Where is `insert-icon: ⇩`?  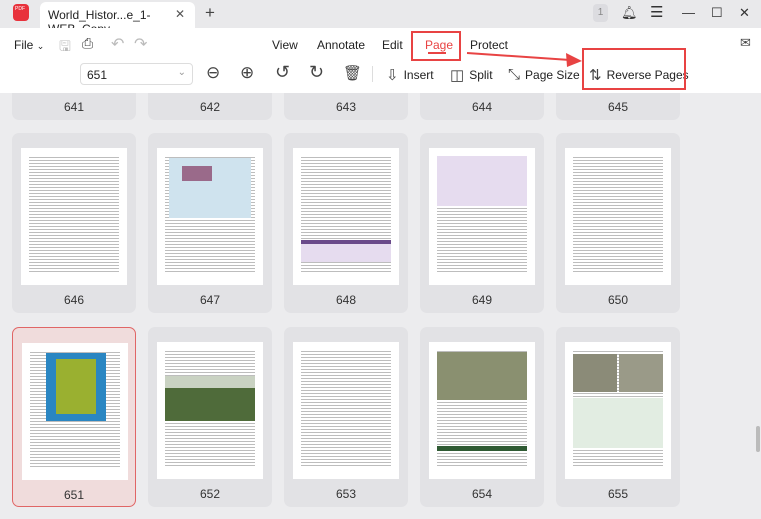
insert-icon: ⇩ is located at coordinates (392, 75).